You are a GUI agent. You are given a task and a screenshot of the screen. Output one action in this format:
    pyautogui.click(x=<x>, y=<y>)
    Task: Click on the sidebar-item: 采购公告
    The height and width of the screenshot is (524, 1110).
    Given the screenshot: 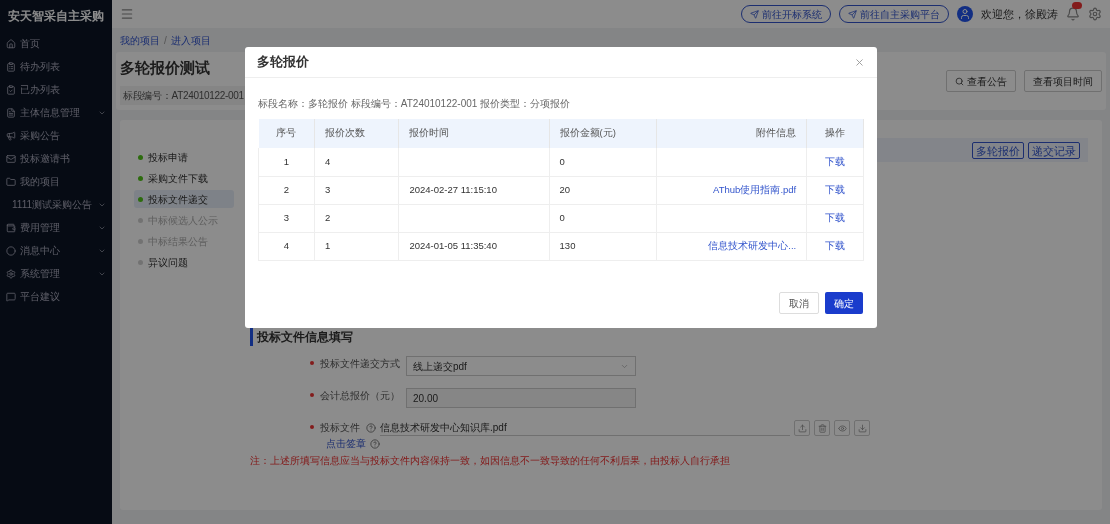 What is the action you would take?
    pyautogui.click(x=56, y=135)
    